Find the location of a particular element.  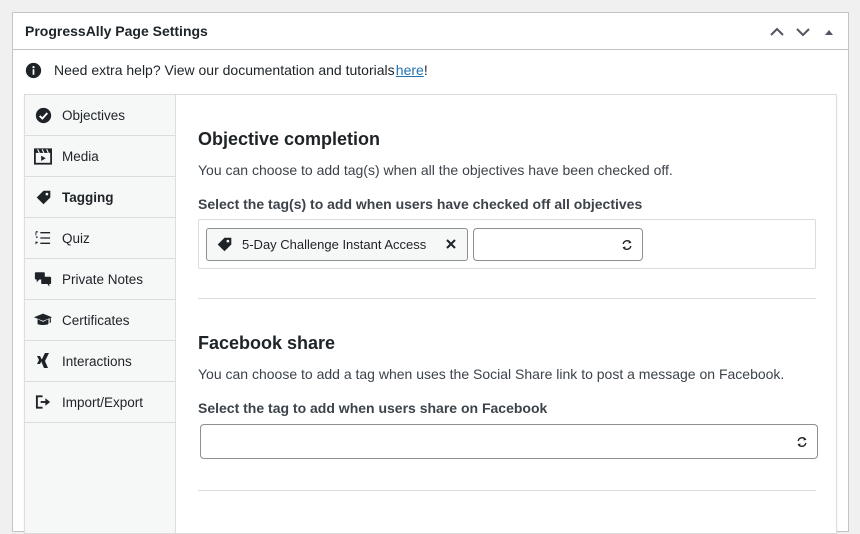

sidebar-item-private-notes: Private Notes is located at coordinates (100, 279).